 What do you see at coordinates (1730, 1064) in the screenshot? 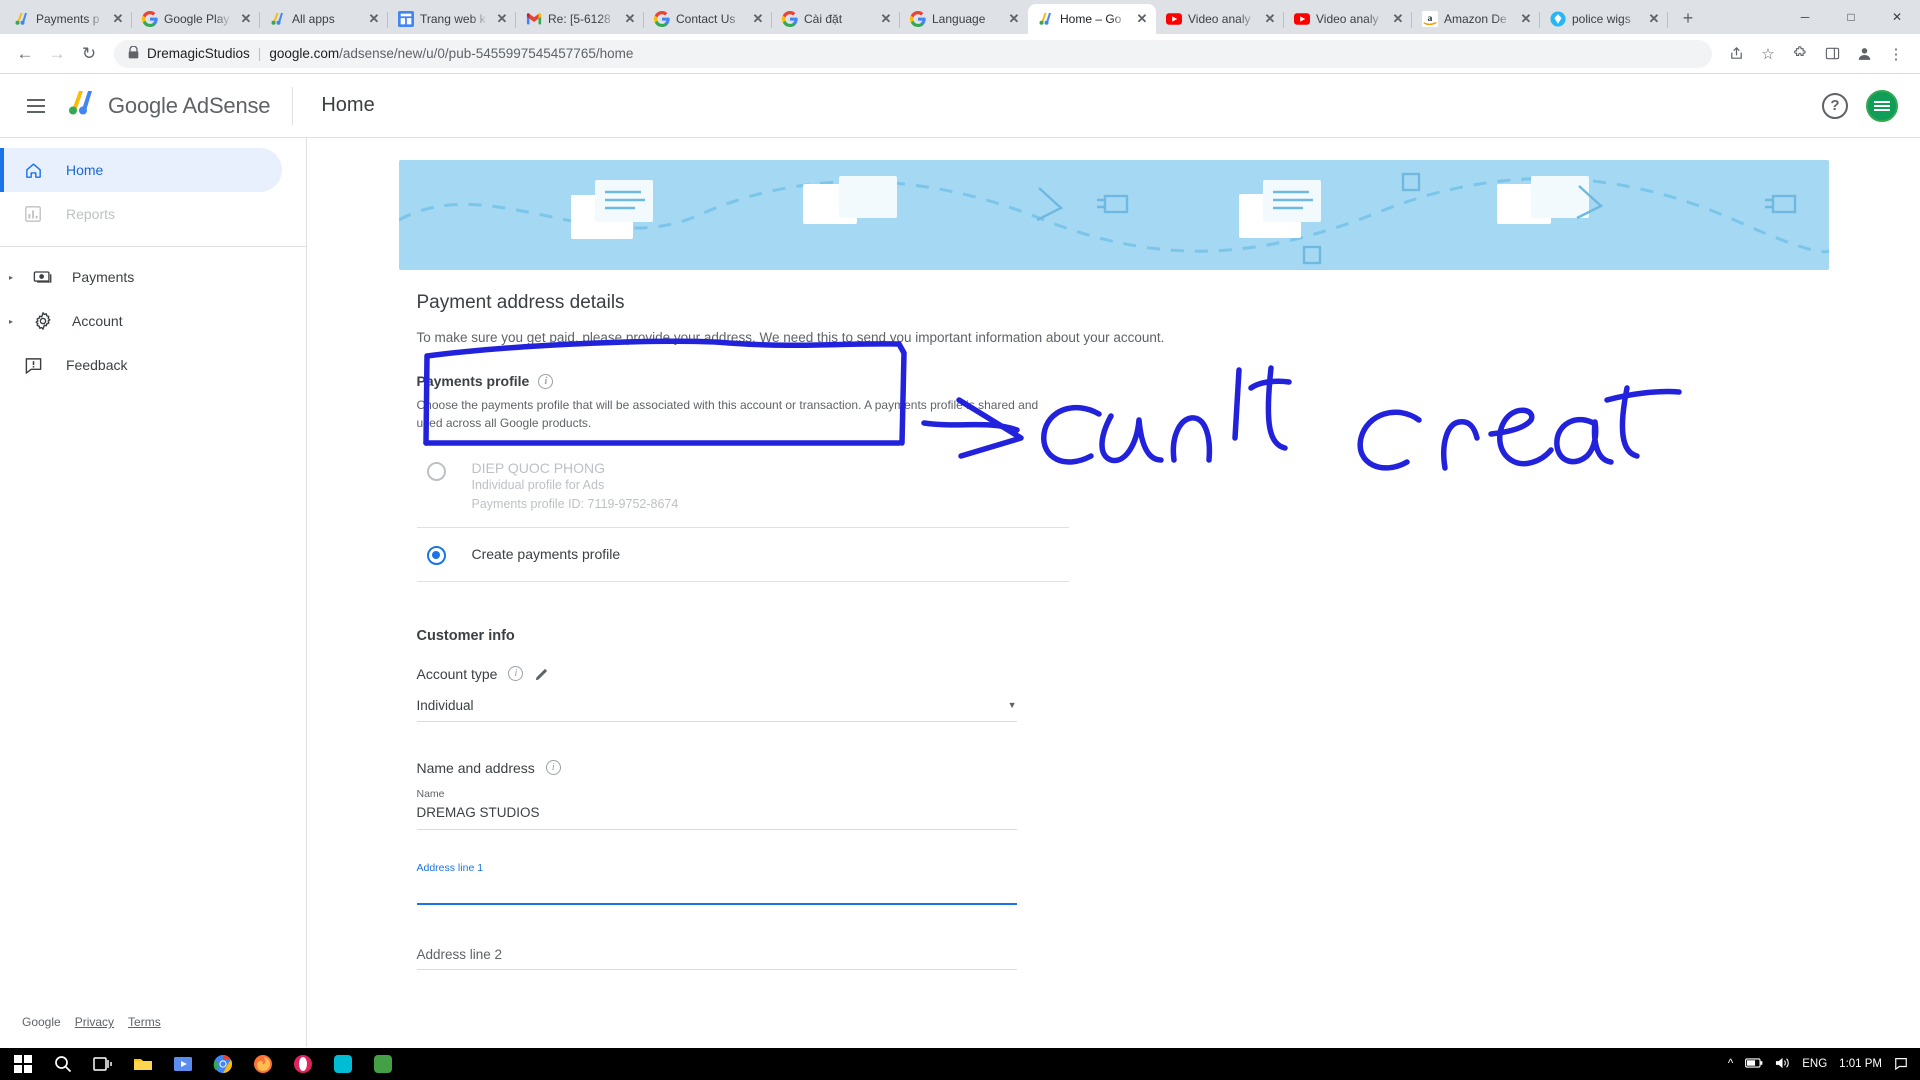
I see `tray-chevron-up-icon: ^` at bounding box center [1730, 1064].